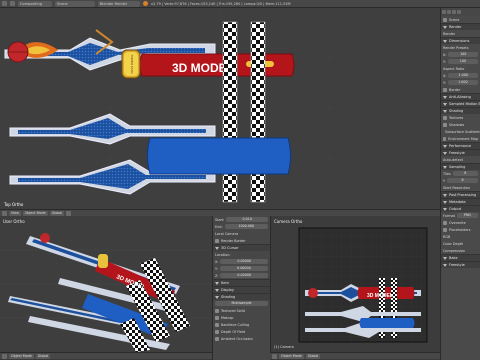  Describe the element at coordinates (217, 338) in the screenshot. I see `ambient-occlusion-checkbox` at that location.